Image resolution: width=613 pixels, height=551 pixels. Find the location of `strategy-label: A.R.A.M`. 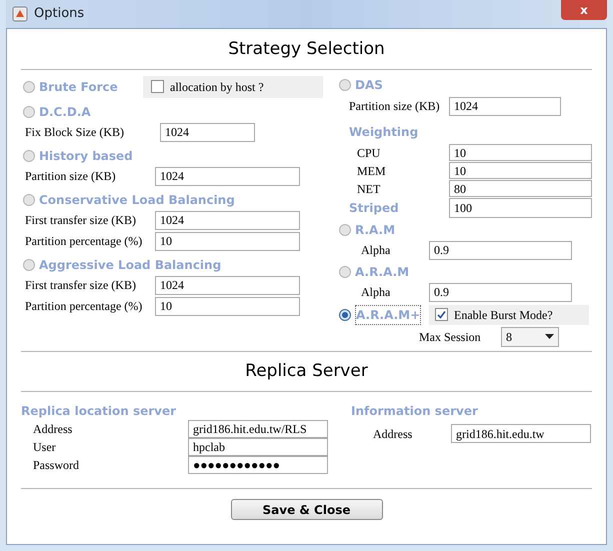

strategy-label: A.R.A.M is located at coordinates (382, 272).